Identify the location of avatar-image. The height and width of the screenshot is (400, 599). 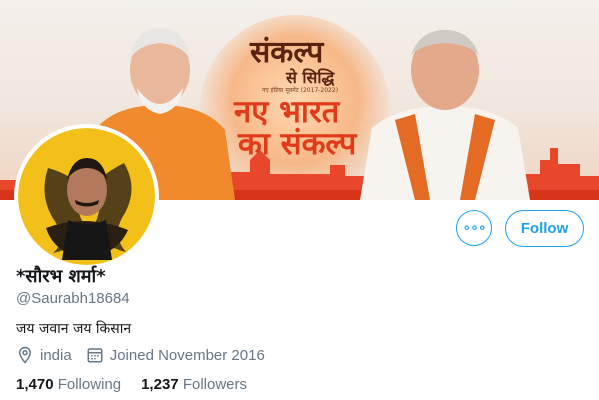
(86, 196).